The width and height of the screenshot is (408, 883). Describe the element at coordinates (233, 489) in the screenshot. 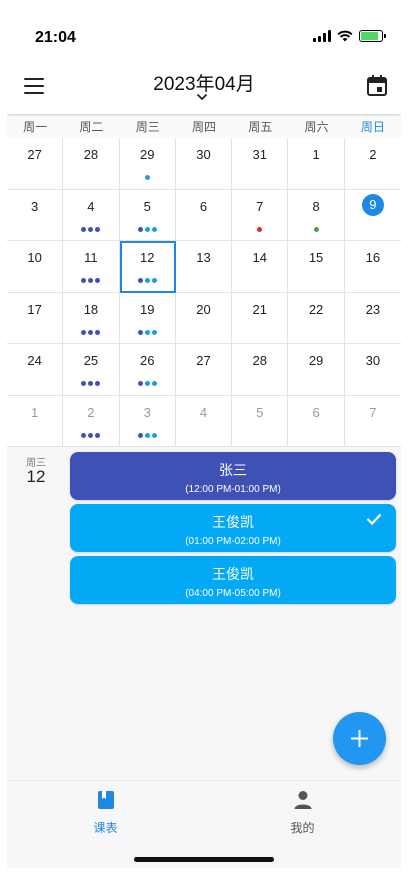

I see `event-time: (12:00 PM-01:00 PM)` at that location.